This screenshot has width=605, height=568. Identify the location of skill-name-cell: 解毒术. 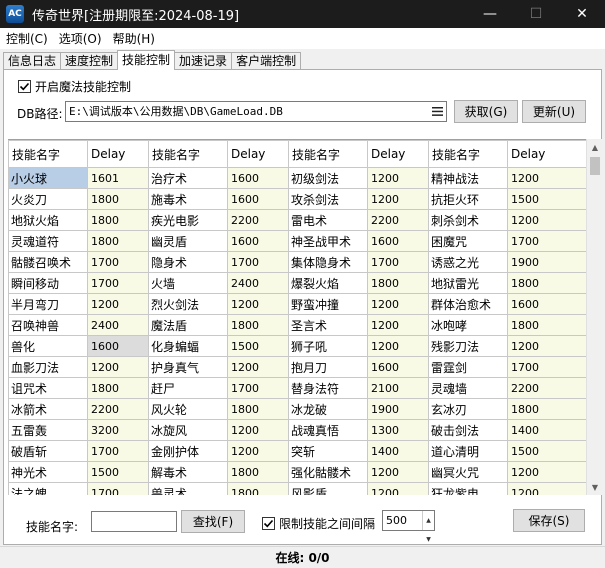
(188, 472).